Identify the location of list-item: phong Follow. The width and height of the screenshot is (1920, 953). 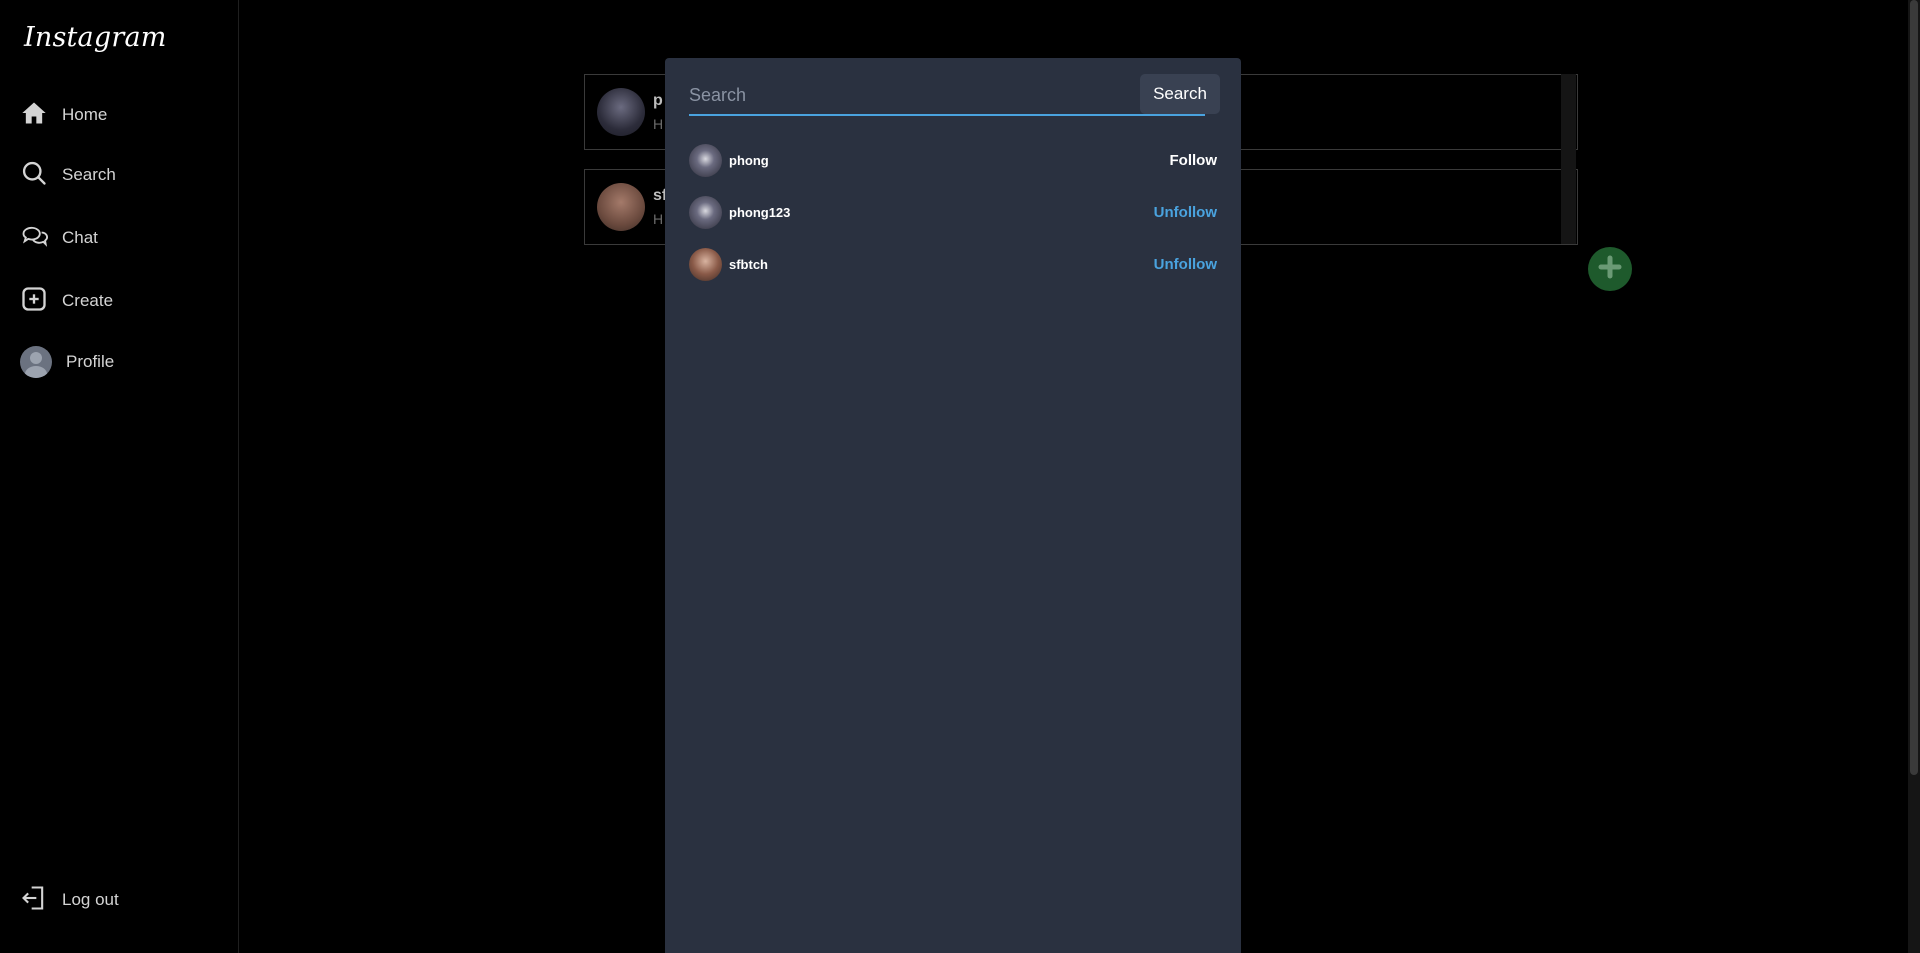
(953, 160).